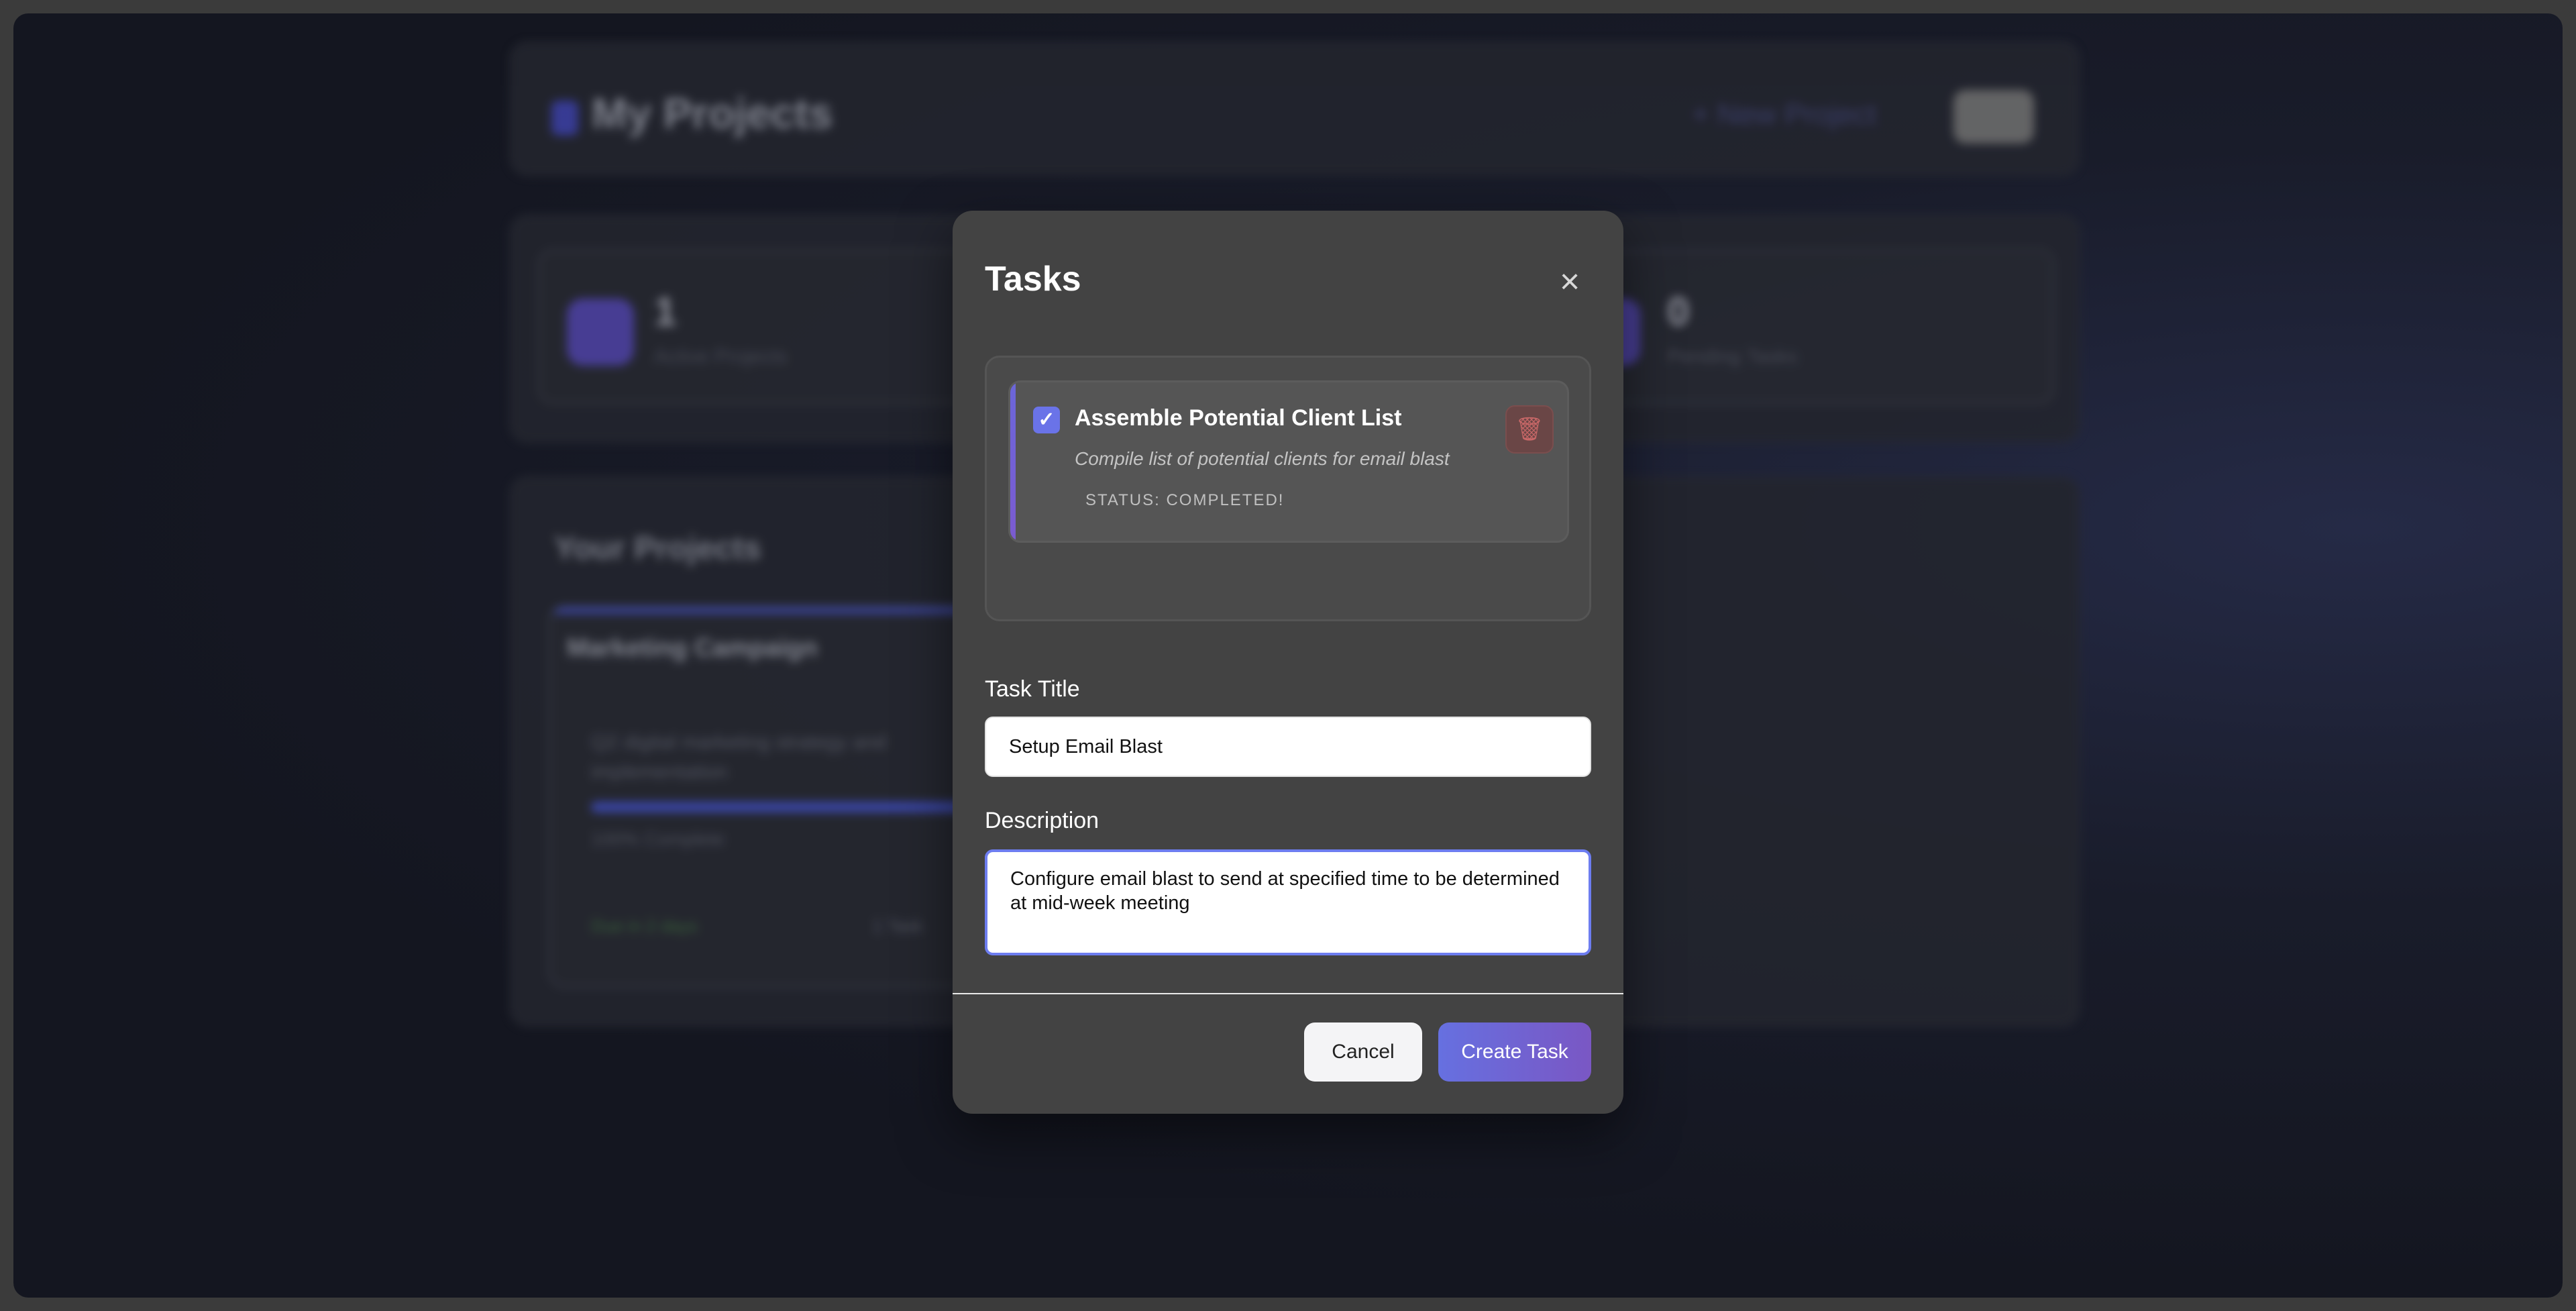 This screenshot has height=1311, width=2576. What do you see at coordinates (1033, 280) in the screenshot?
I see `modal-title: Tasks` at bounding box center [1033, 280].